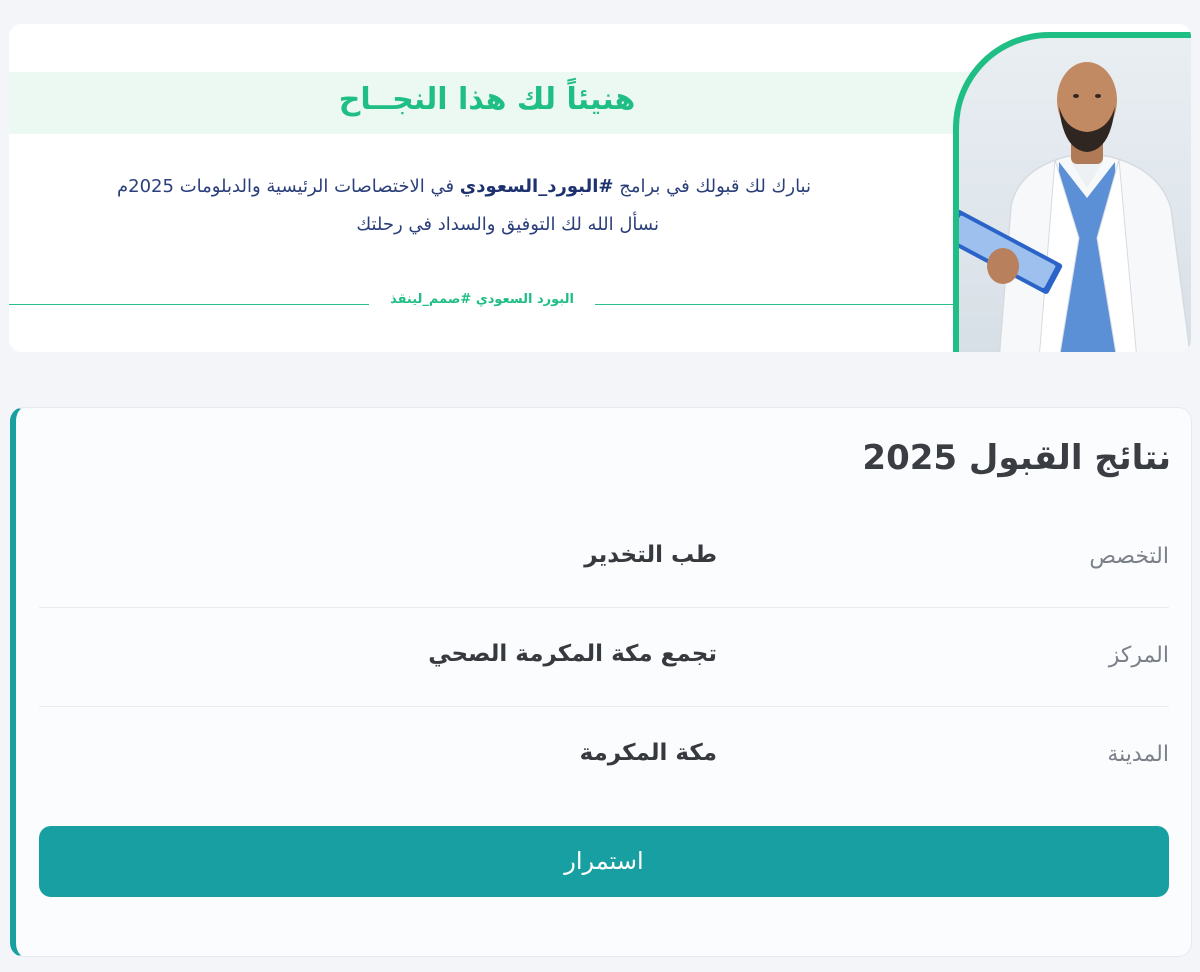 The image size is (1200, 972). Describe the element at coordinates (286, 186) in the screenshot. I see `banner-message-suffix: في الاختصاصات الرئيسية والدبلومات 2025م` at that location.